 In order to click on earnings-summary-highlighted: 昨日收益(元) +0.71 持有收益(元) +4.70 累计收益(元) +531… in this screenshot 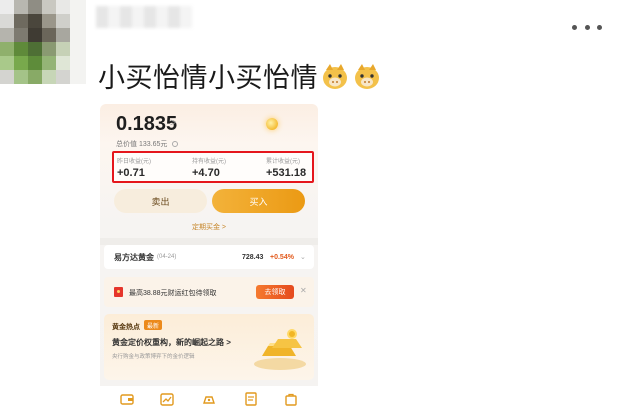, I will do `click(213, 167)`.